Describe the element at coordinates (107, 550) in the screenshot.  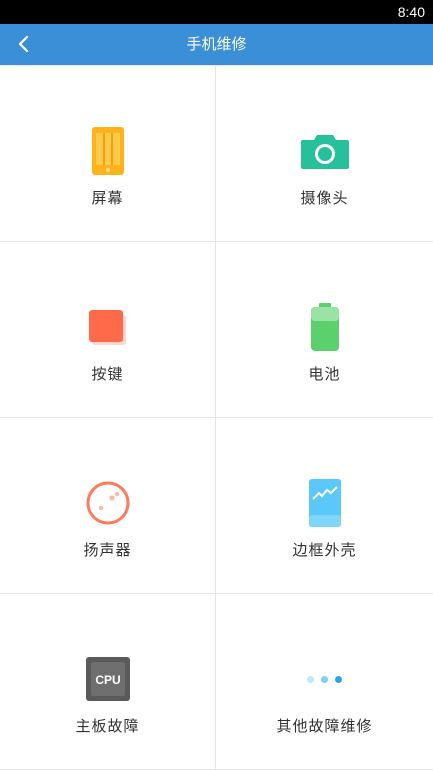
I see `category-label: 扬声器` at that location.